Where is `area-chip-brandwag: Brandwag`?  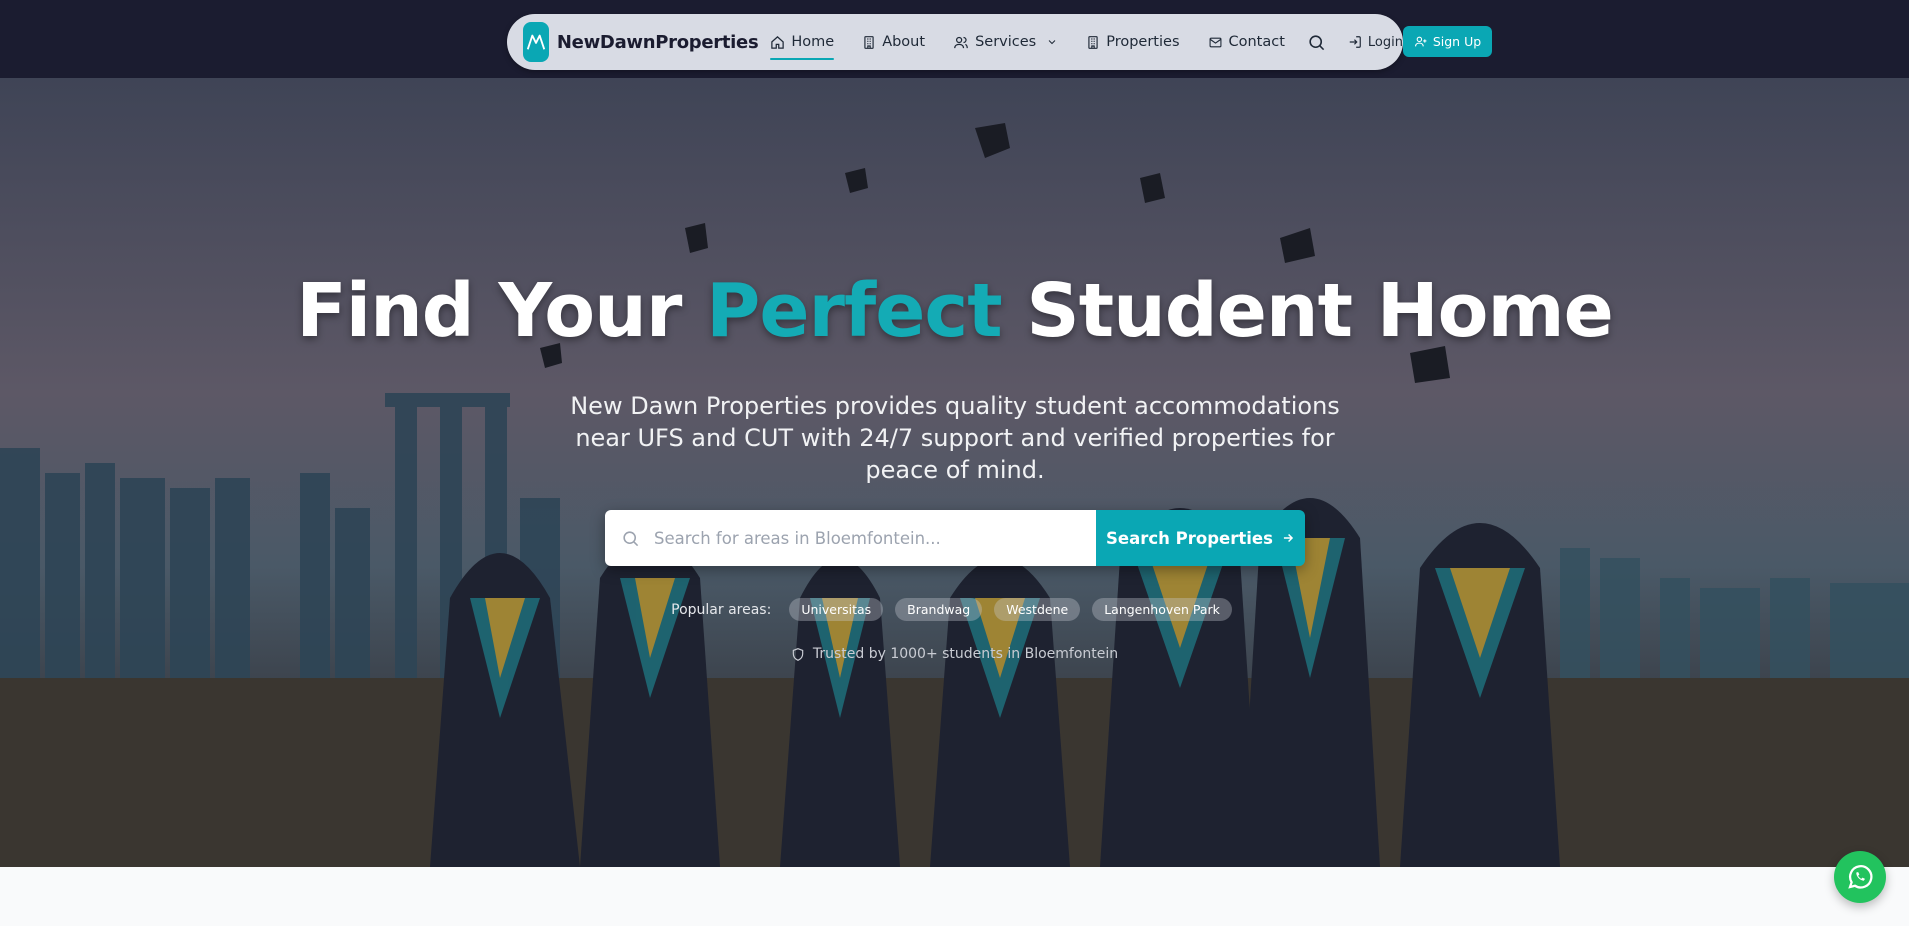 area-chip-brandwag: Brandwag is located at coordinates (939, 609).